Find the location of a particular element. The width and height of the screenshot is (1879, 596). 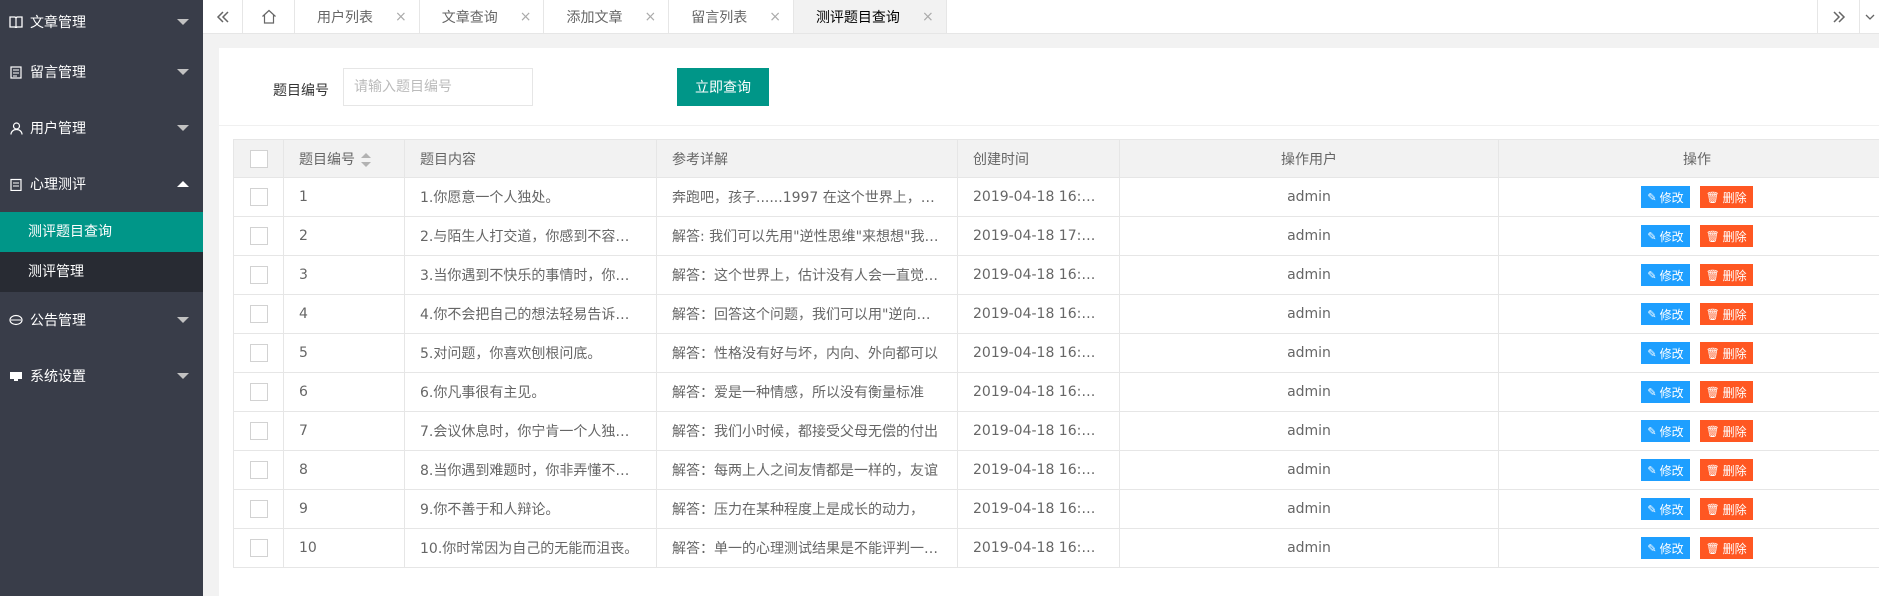

cell-id: 2 is located at coordinates (344, 236).